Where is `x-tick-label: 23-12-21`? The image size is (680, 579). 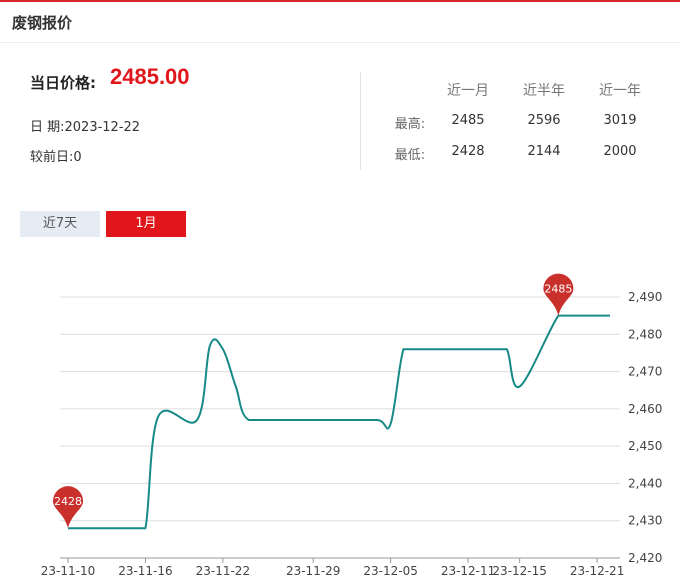
x-tick-label: 23-12-21 is located at coordinates (597, 571).